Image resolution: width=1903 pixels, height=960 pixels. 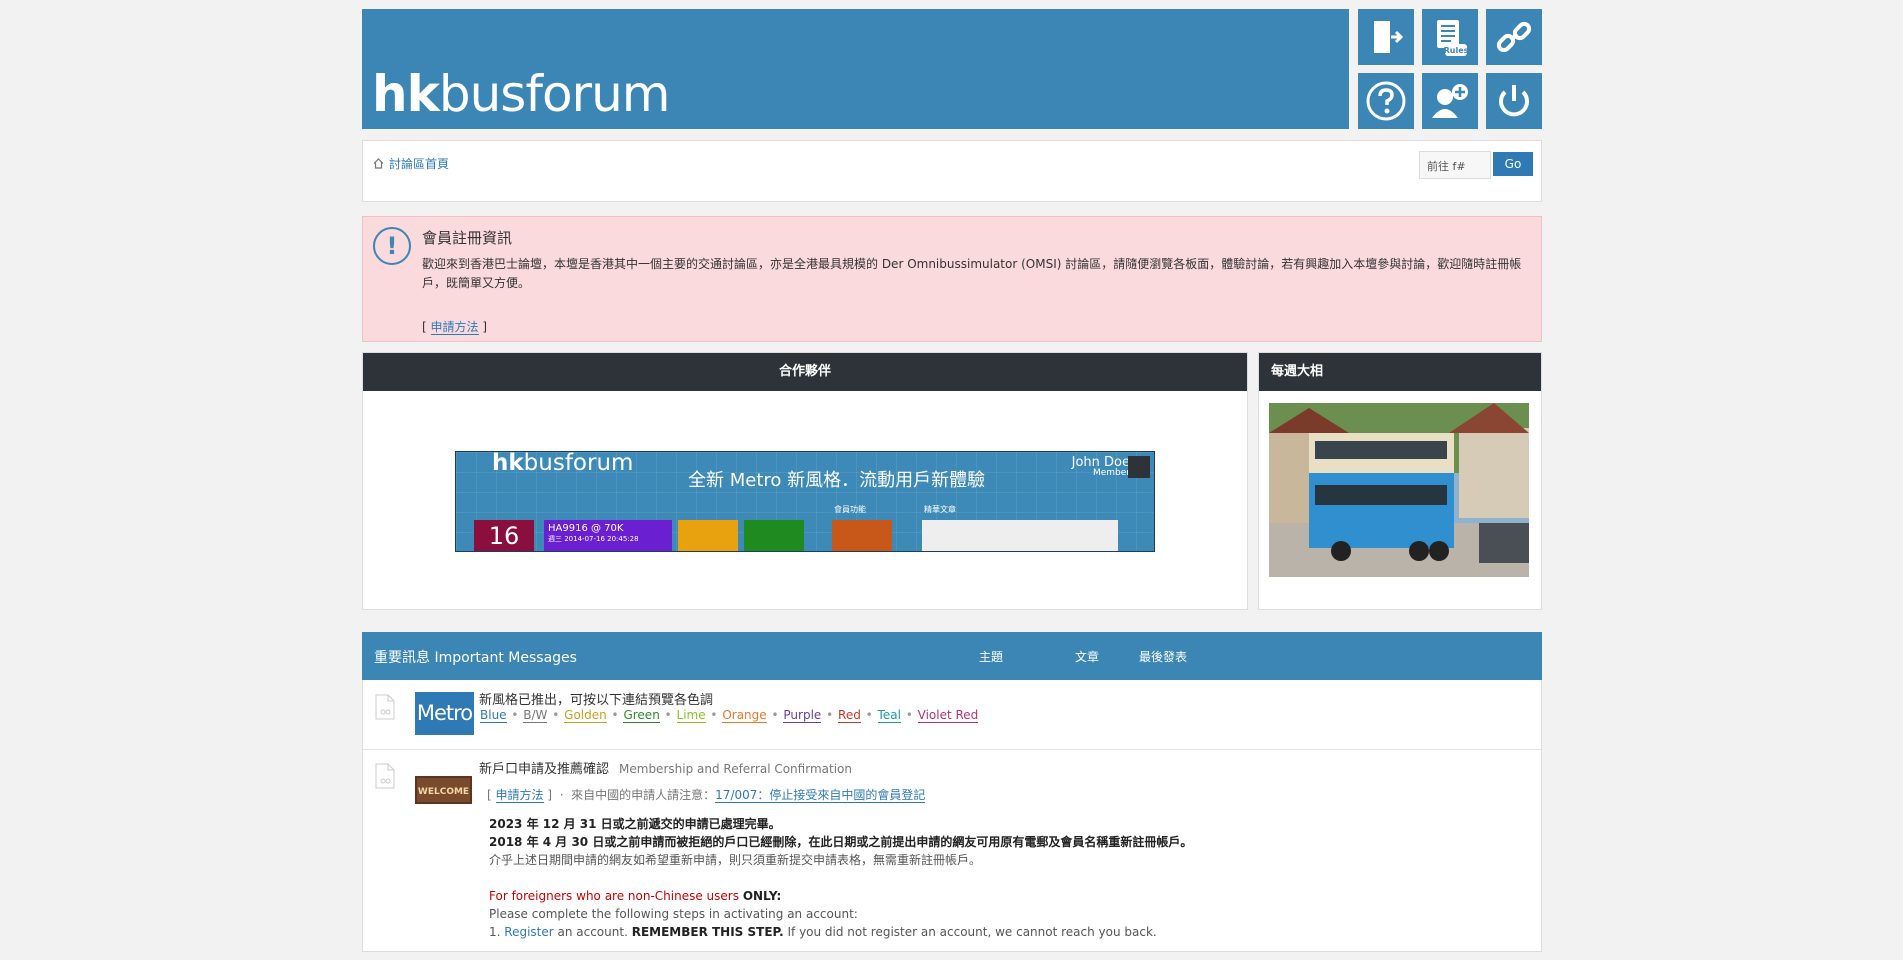 I want to click on important-header: 重要訊息 Important Messages 主題 文章 最後發表, so click(x=952, y=656).